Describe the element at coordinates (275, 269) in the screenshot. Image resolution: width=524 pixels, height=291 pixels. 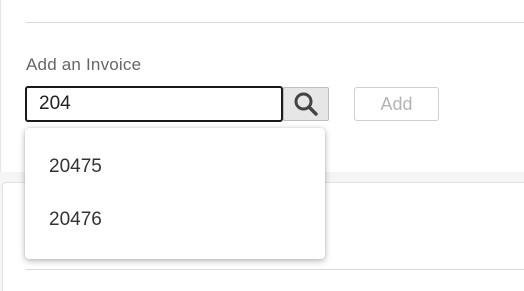
I see `secondary-divider` at that location.